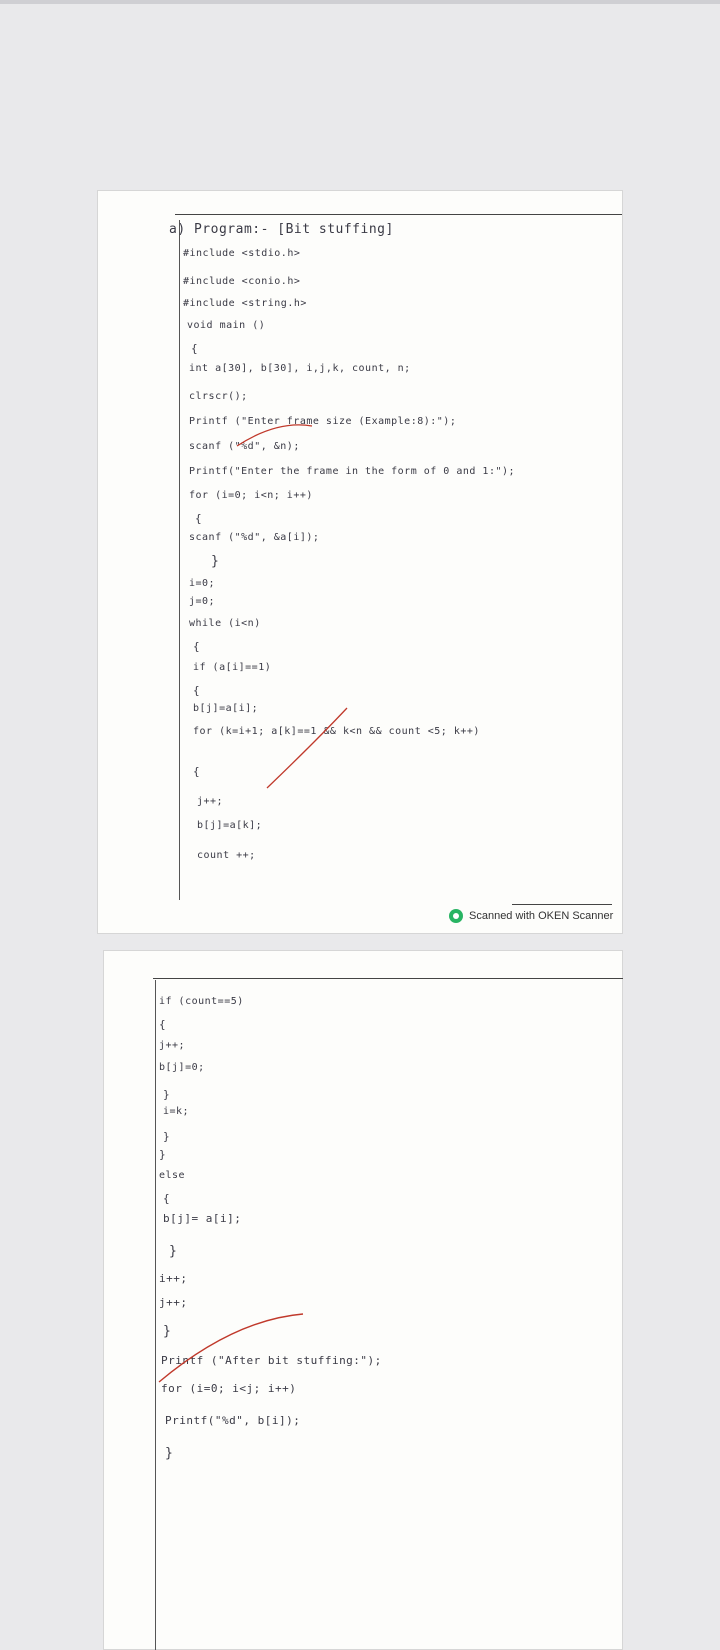  I want to click on scanner-logo-icon, so click(456, 916).